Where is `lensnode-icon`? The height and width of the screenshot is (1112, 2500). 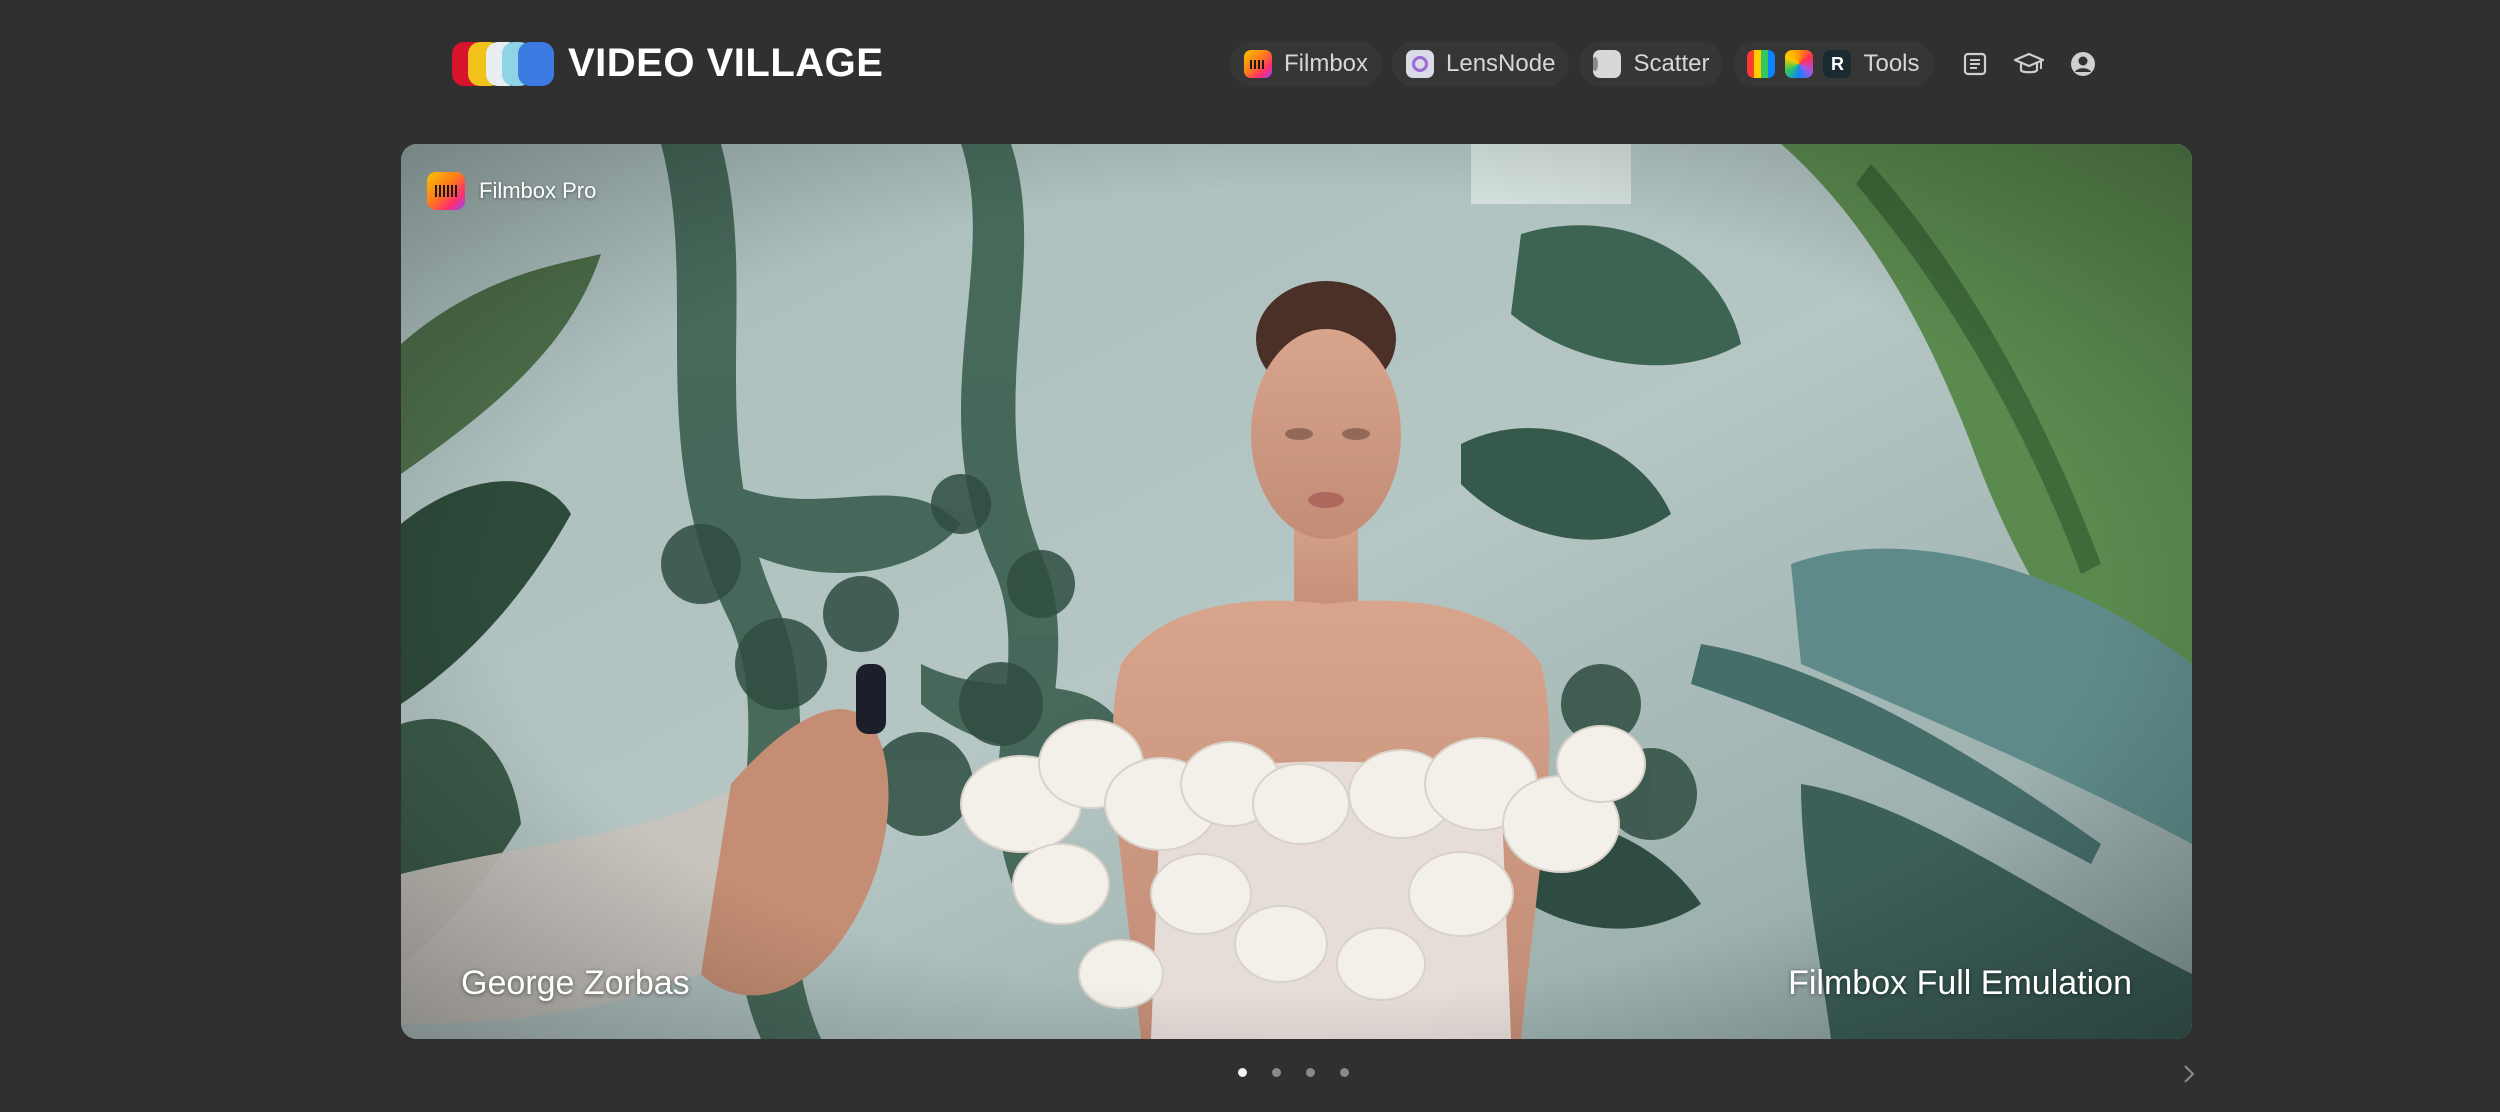
lensnode-icon is located at coordinates (1420, 64).